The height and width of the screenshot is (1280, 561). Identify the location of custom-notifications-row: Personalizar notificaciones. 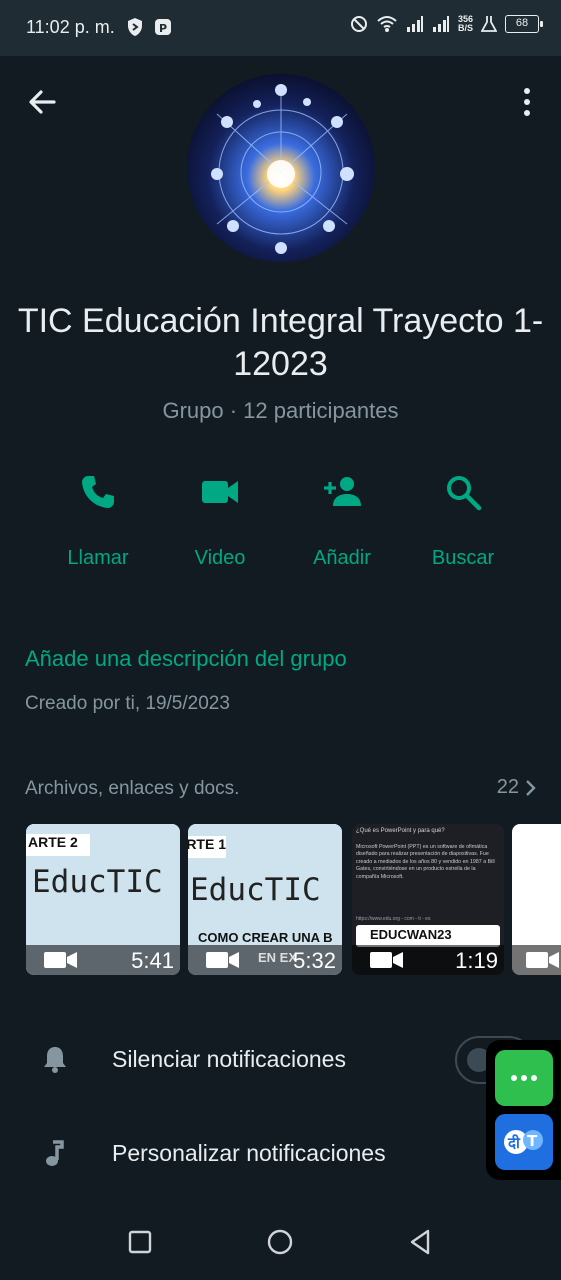
(280, 1152).